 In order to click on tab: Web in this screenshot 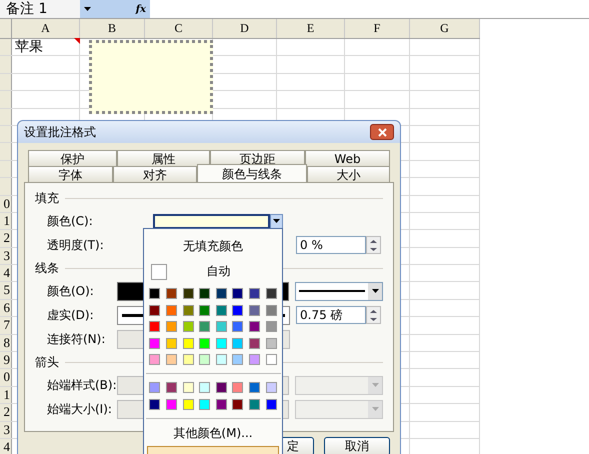, I will do `click(347, 158)`.